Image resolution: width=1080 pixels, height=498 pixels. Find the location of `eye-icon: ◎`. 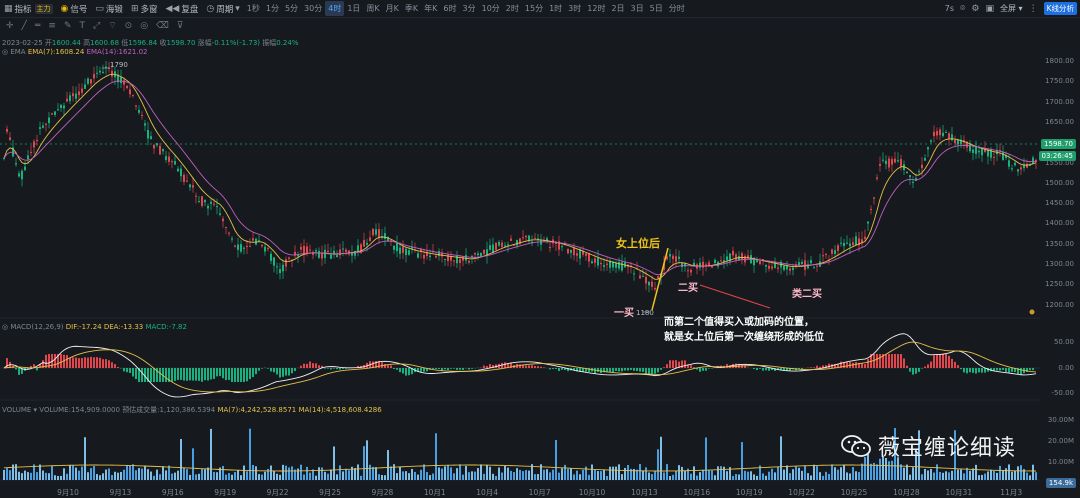

eye-icon: ◎ is located at coordinates (5, 327).